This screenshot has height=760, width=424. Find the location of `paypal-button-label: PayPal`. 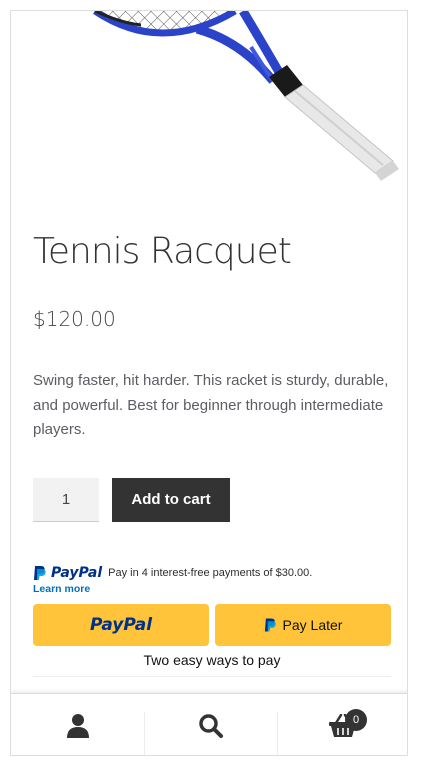

paypal-button-label: PayPal is located at coordinates (121, 625).